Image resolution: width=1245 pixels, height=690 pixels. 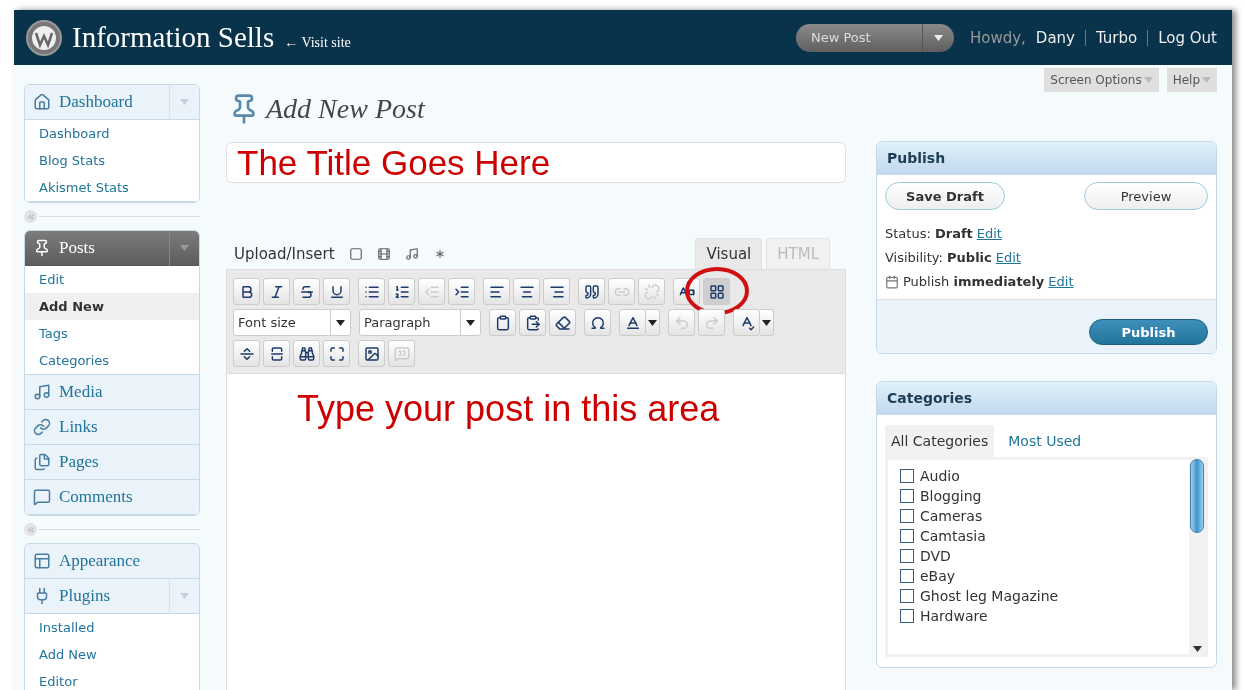 What do you see at coordinates (1148, 332) in the screenshot?
I see `publish-button: Publish` at bounding box center [1148, 332].